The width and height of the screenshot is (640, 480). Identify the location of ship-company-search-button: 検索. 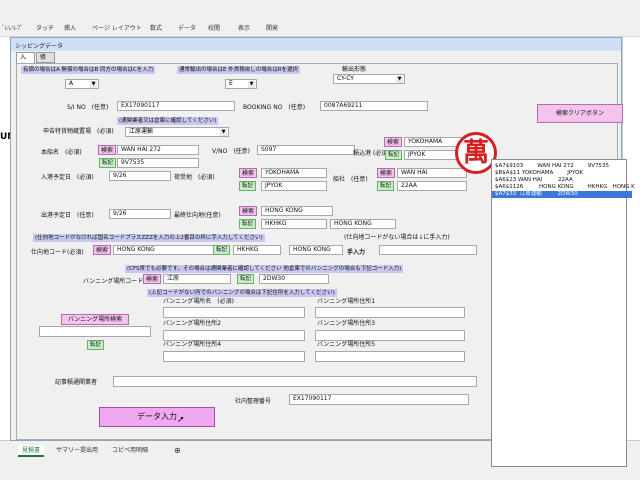
(386, 173).